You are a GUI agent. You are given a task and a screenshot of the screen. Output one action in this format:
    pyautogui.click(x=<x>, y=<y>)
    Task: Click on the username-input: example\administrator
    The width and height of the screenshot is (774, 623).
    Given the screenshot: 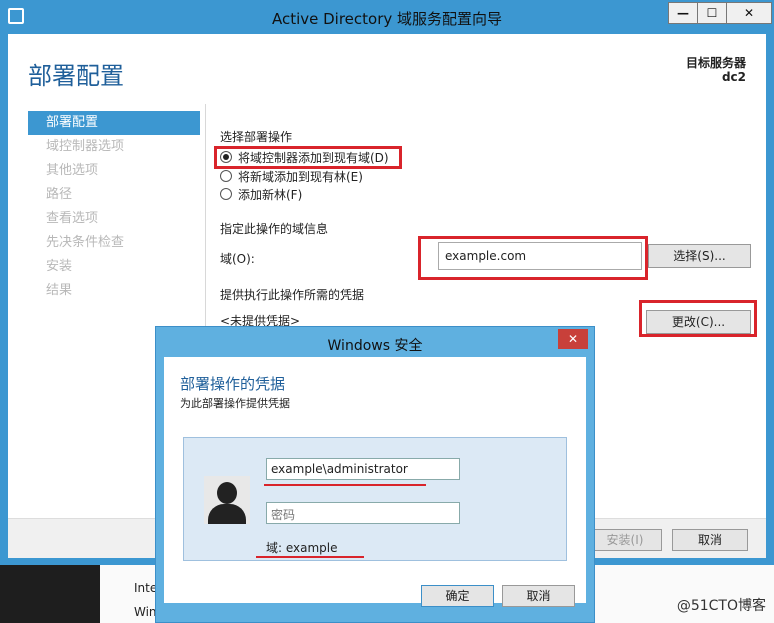 What is the action you would take?
    pyautogui.click(x=363, y=469)
    